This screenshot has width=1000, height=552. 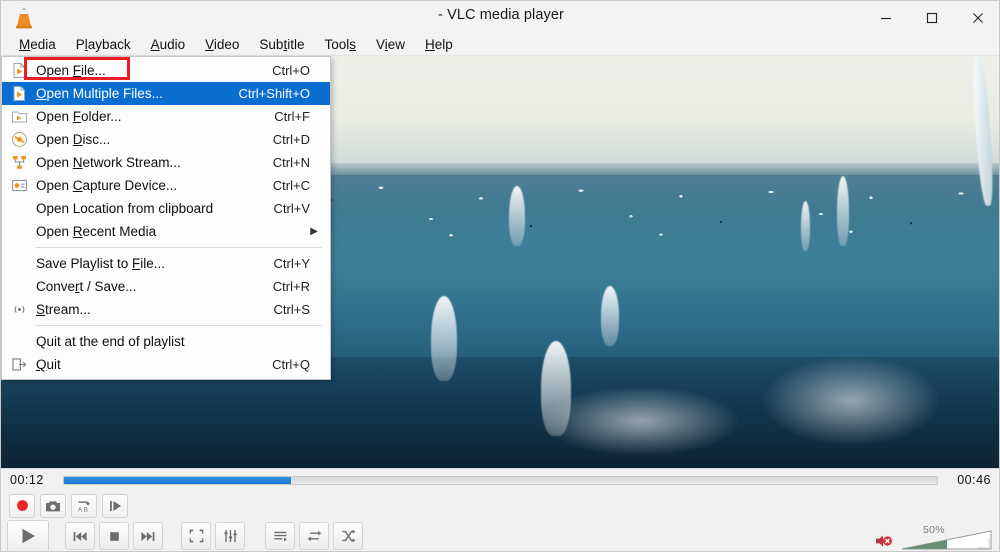 I want to click on title-bar: - VLC media player, so click(x=500, y=17).